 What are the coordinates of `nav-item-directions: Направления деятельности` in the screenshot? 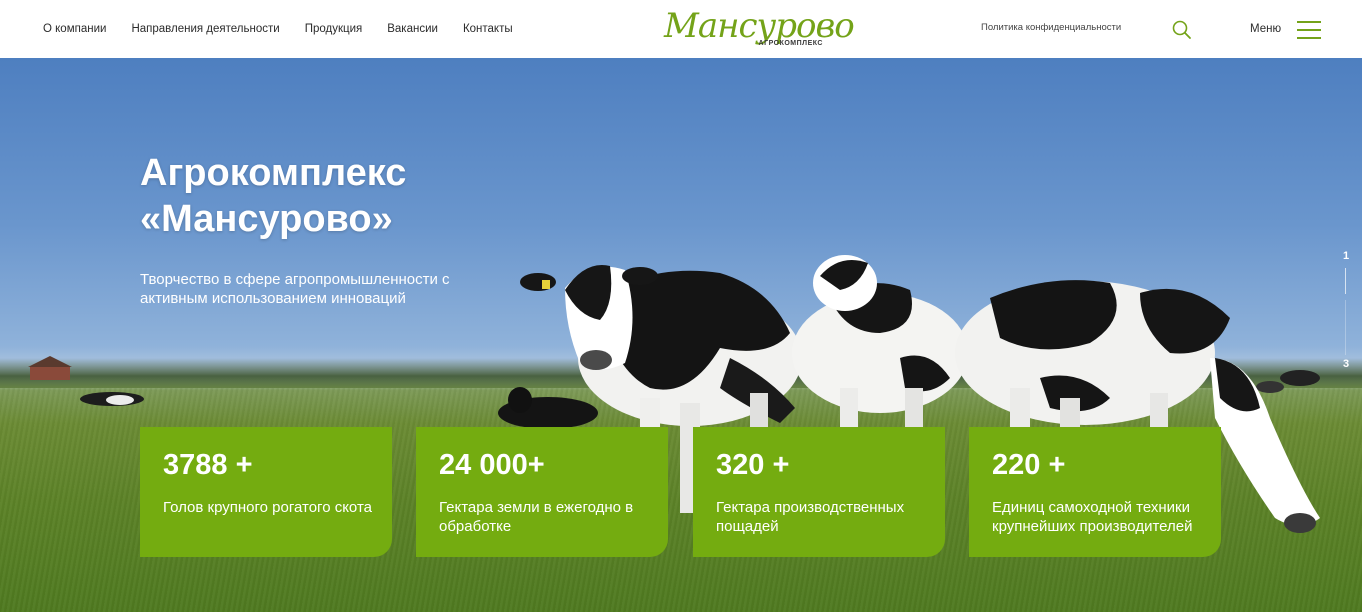 It's located at (205, 29).